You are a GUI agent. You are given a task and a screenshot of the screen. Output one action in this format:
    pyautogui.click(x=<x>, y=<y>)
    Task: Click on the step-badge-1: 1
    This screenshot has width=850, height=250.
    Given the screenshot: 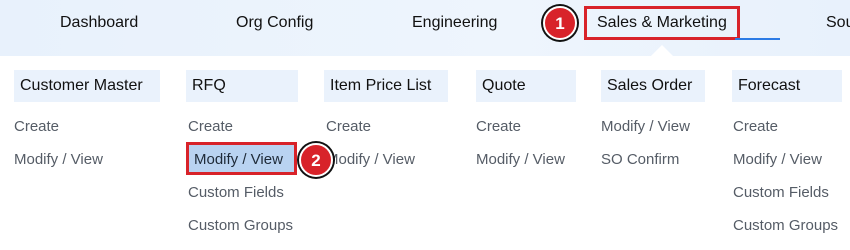 What is the action you would take?
    pyautogui.click(x=560, y=23)
    